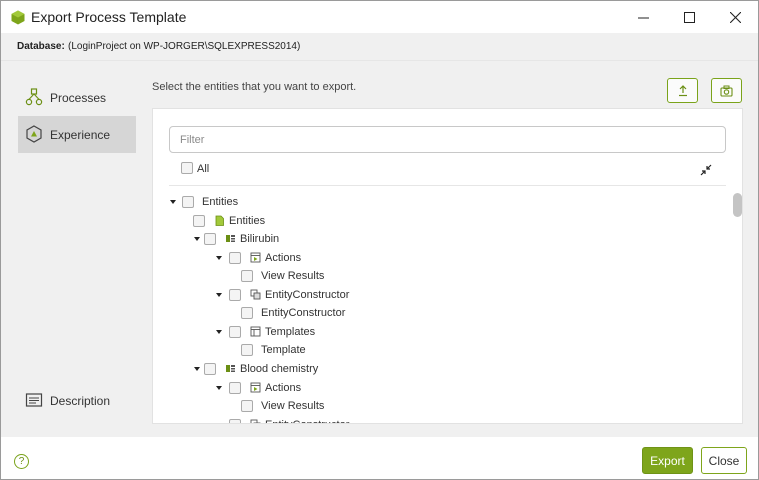 This screenshot has height=480, width=759. I want to click on processes-icon, so click(34, 97).